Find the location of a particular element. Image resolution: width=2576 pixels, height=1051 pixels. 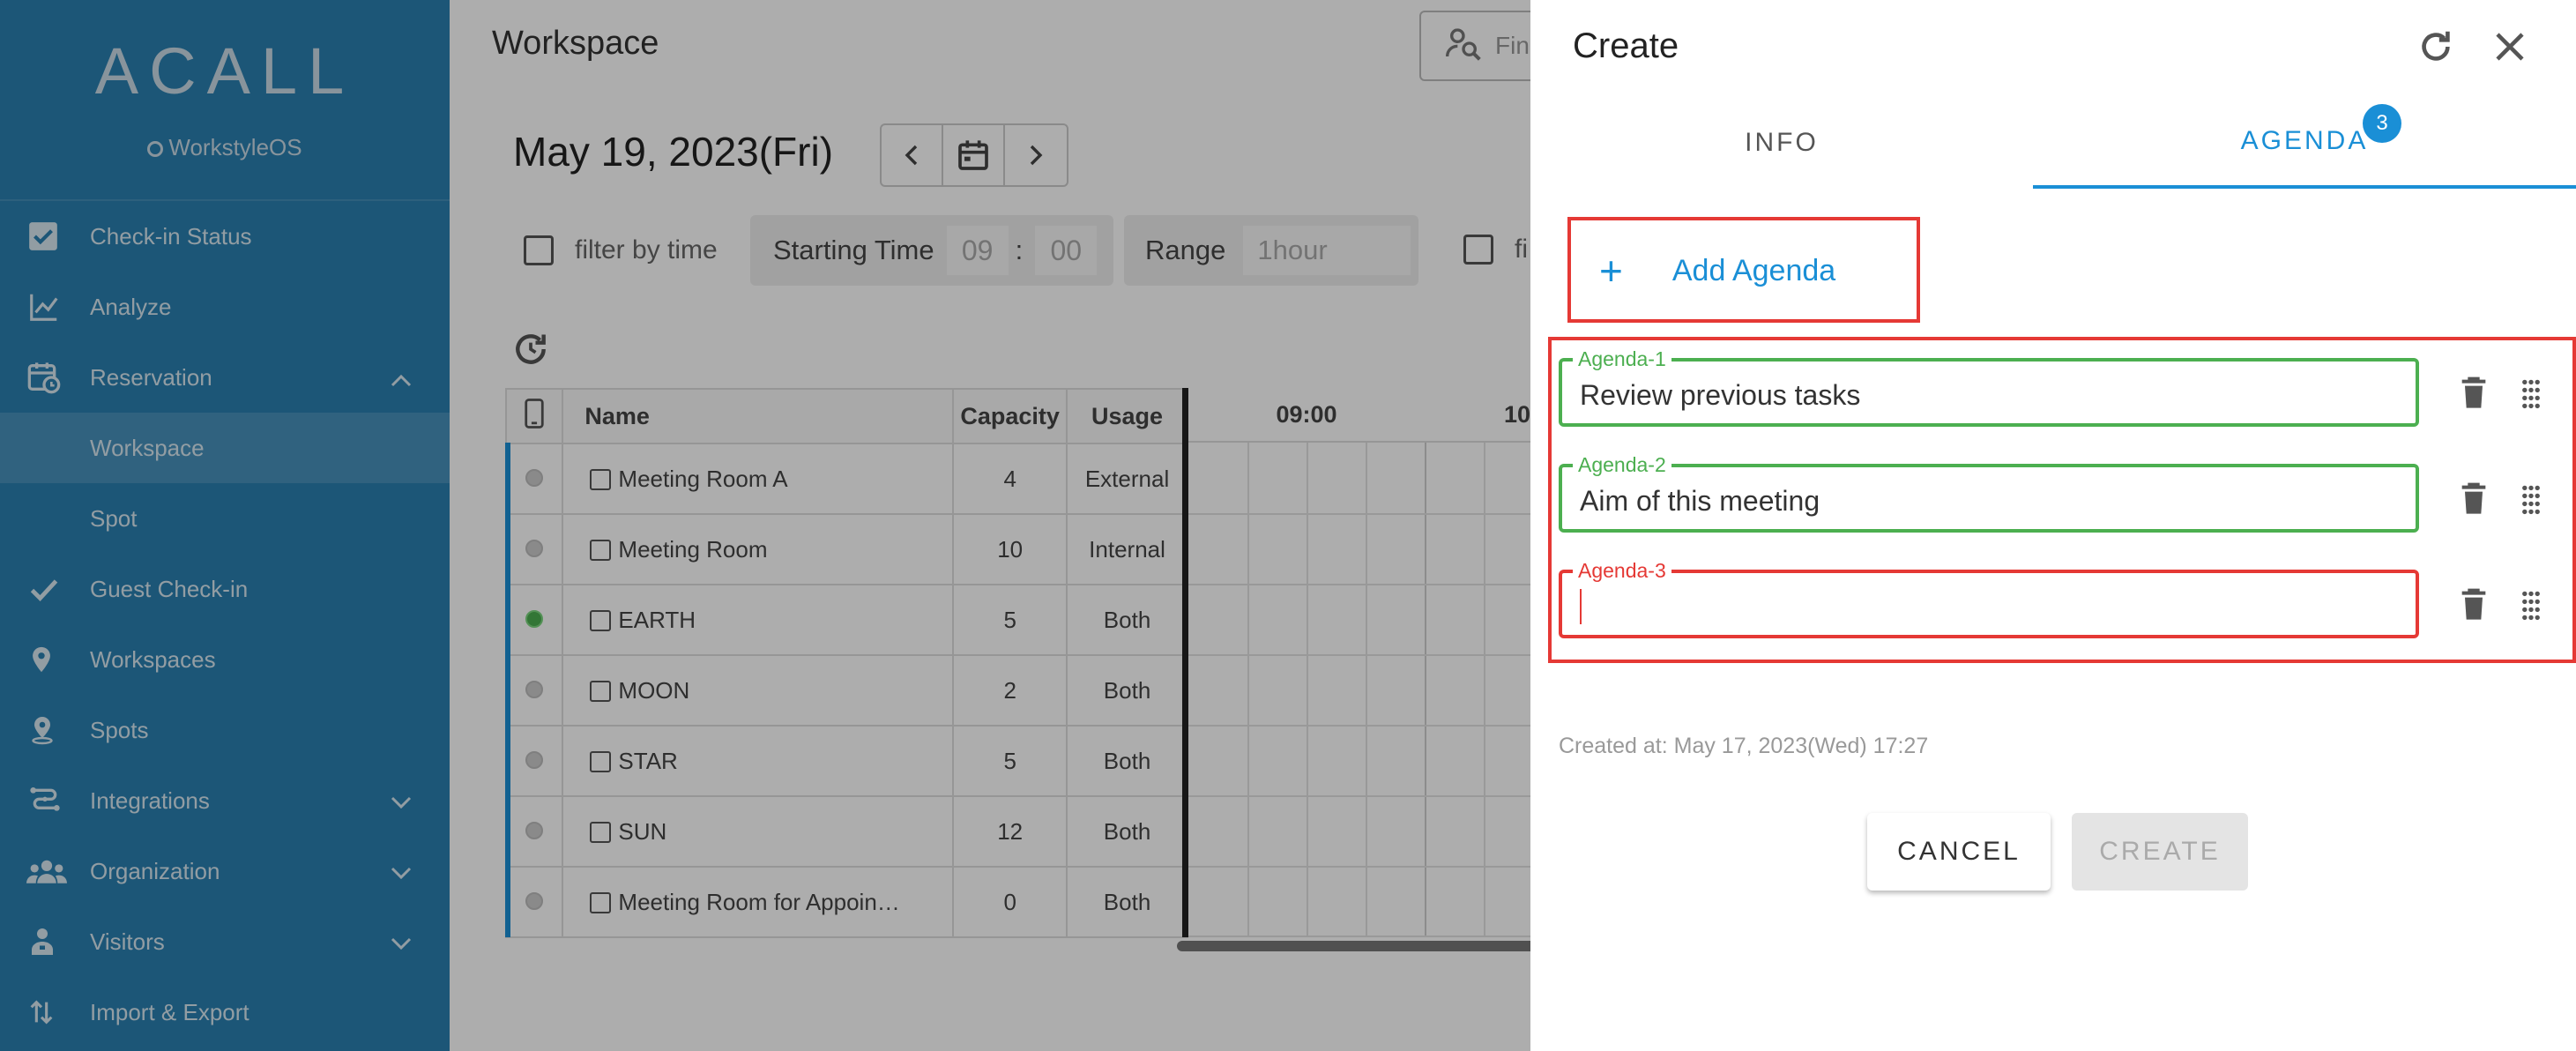

agenda-1-label: Agenda-1 is located at coordinates (1622, 359).